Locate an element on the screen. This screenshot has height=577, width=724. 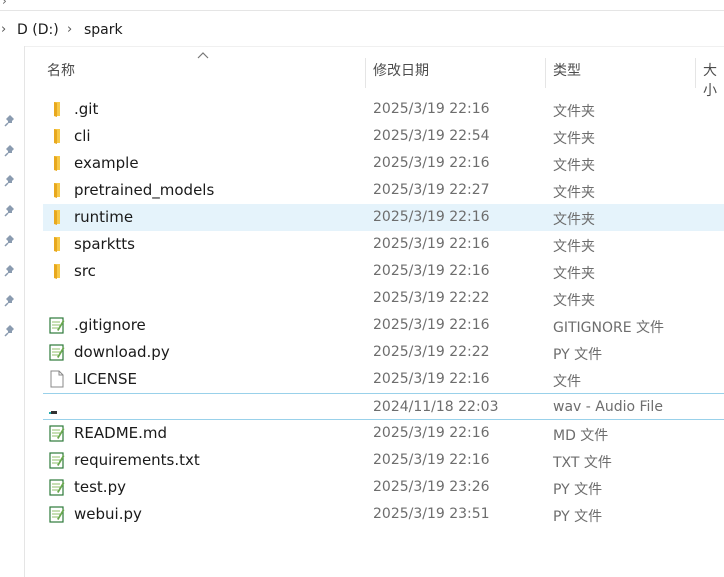
navigation-pane-divider is located at coordinates (24, 311).